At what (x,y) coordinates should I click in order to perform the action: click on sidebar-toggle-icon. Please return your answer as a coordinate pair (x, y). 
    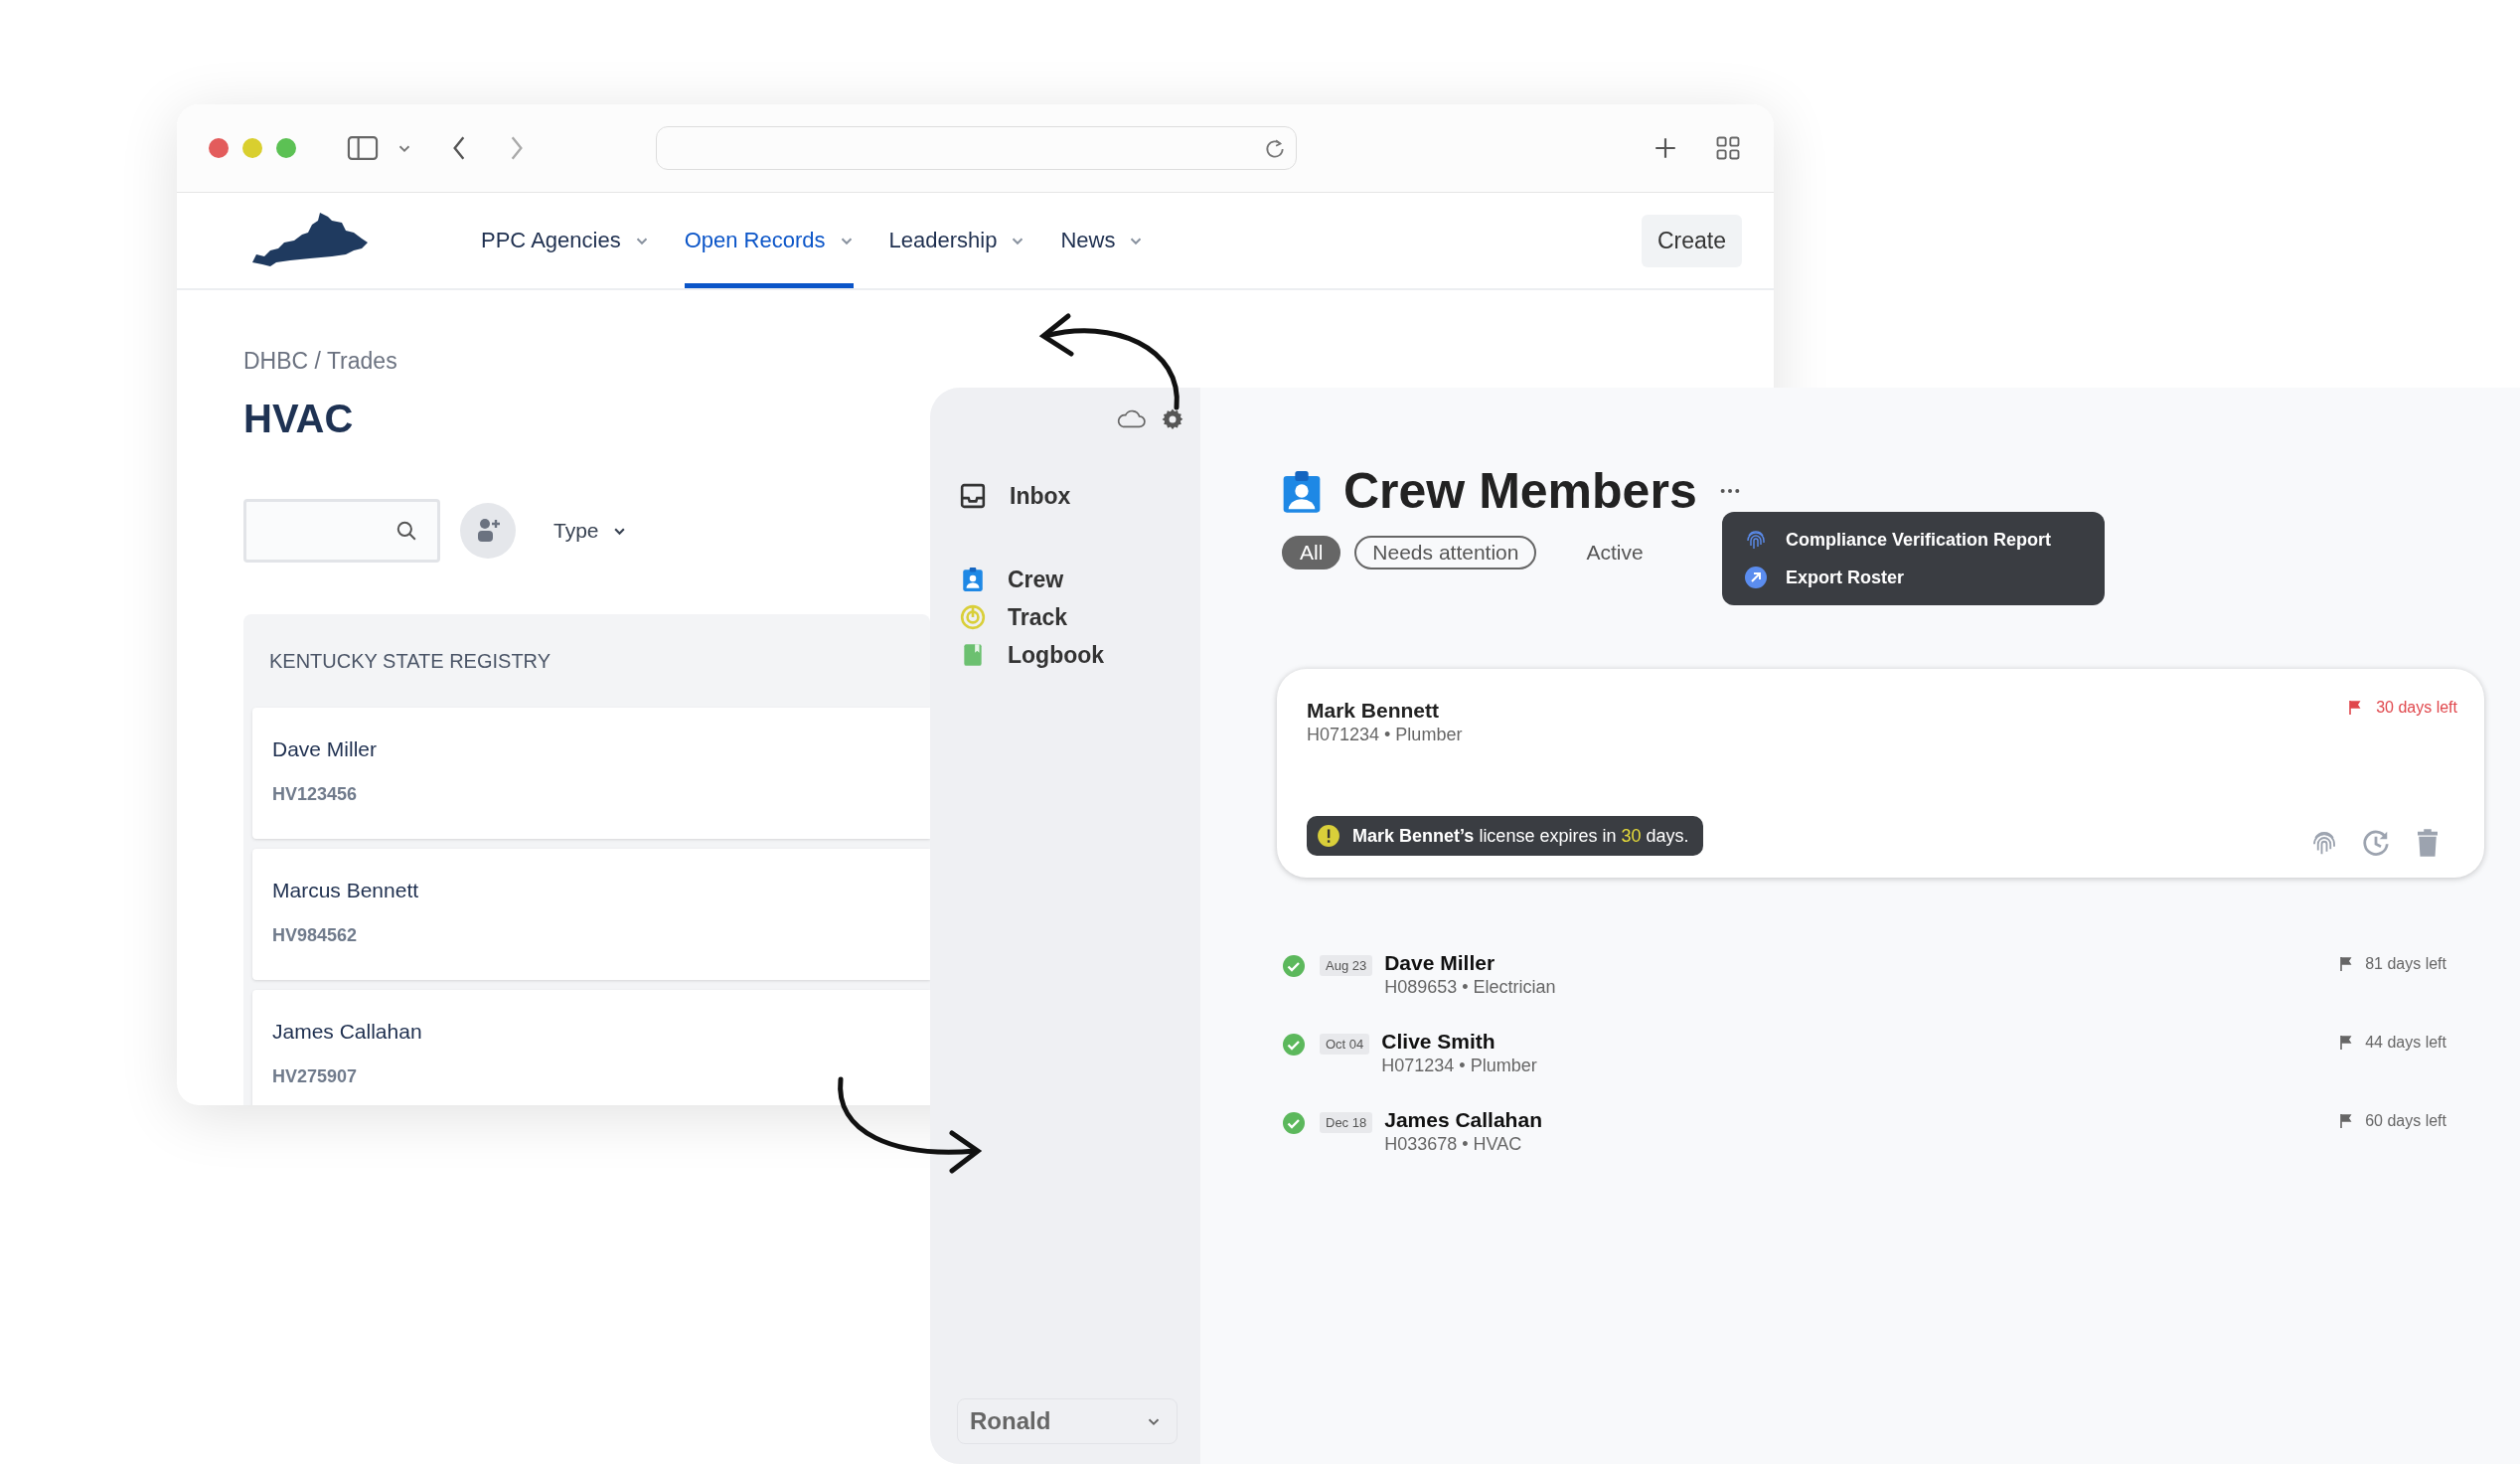
    Looking at the image, I should click on (363, 148).